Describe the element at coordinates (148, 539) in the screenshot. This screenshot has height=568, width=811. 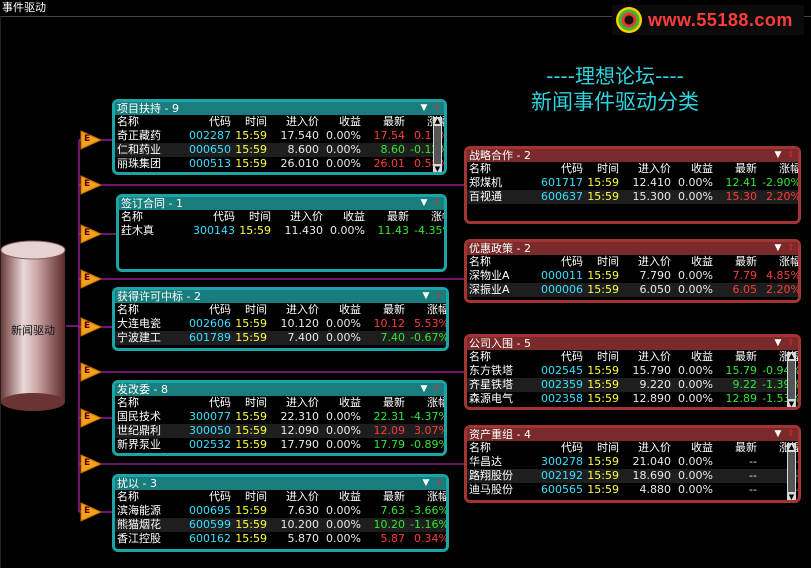
I see `stock-name: 香江控股` at that location.